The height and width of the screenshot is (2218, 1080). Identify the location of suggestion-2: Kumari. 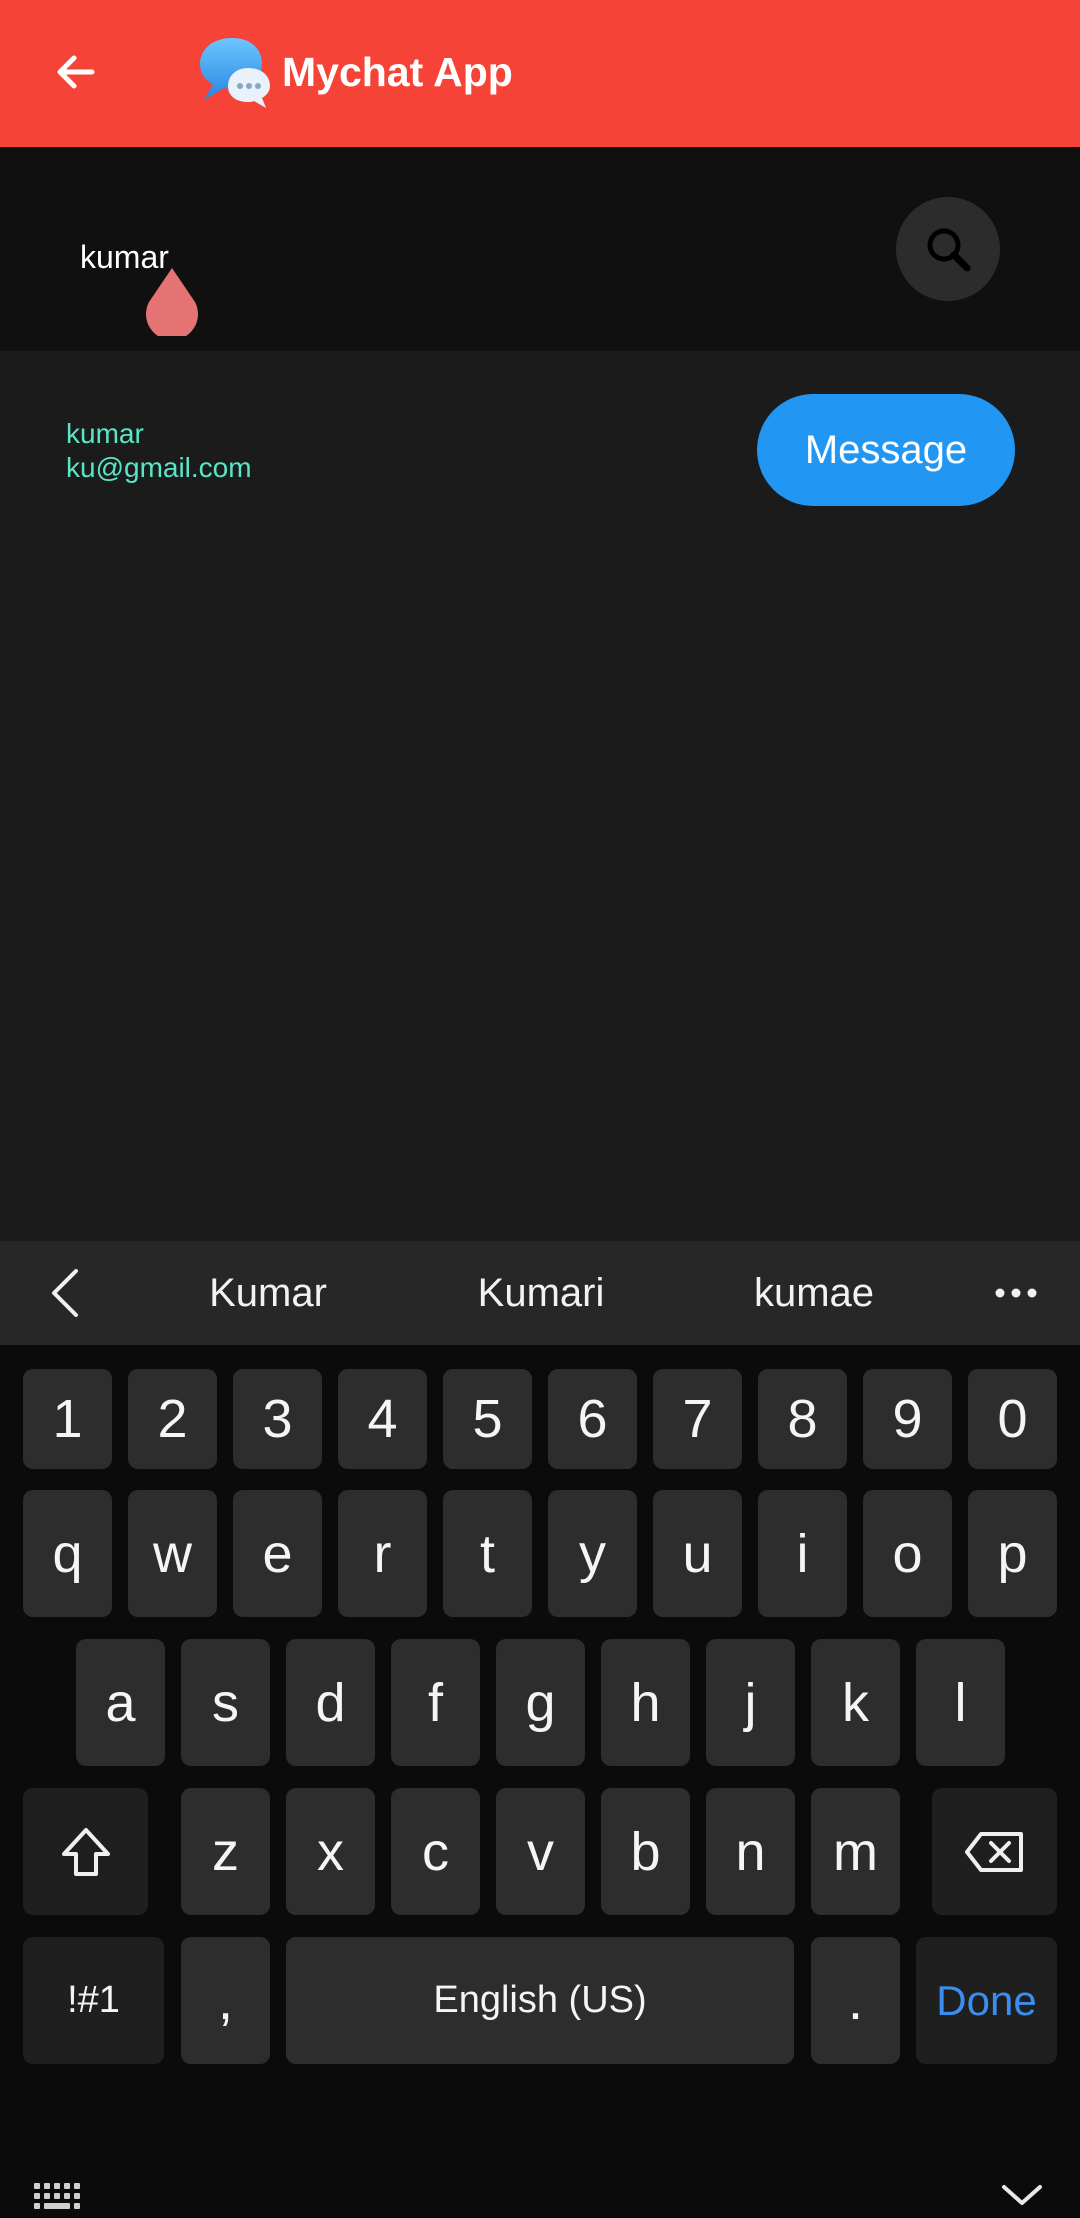
(541, 1293).